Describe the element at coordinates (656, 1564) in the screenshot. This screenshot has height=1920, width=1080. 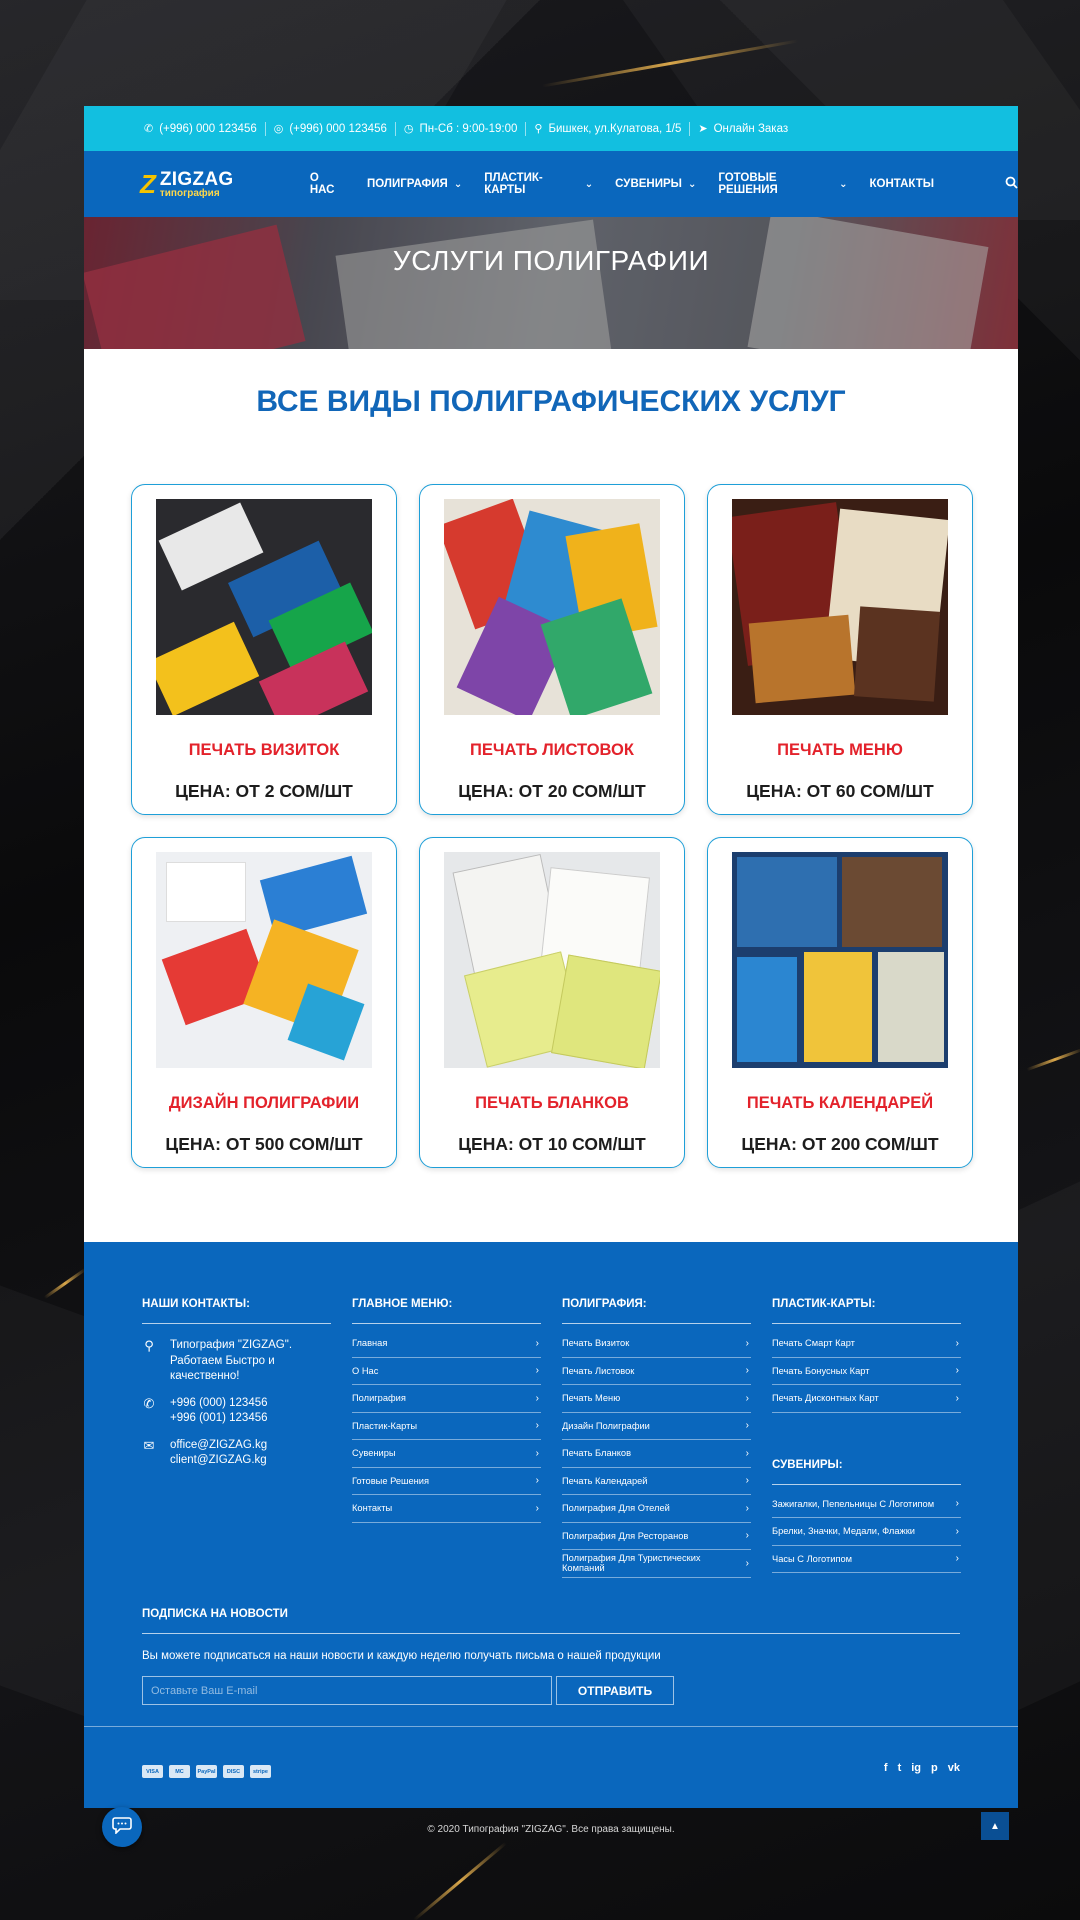
I see `footer-link: Полиграфия Для Туристических Компаний ›` at that location.